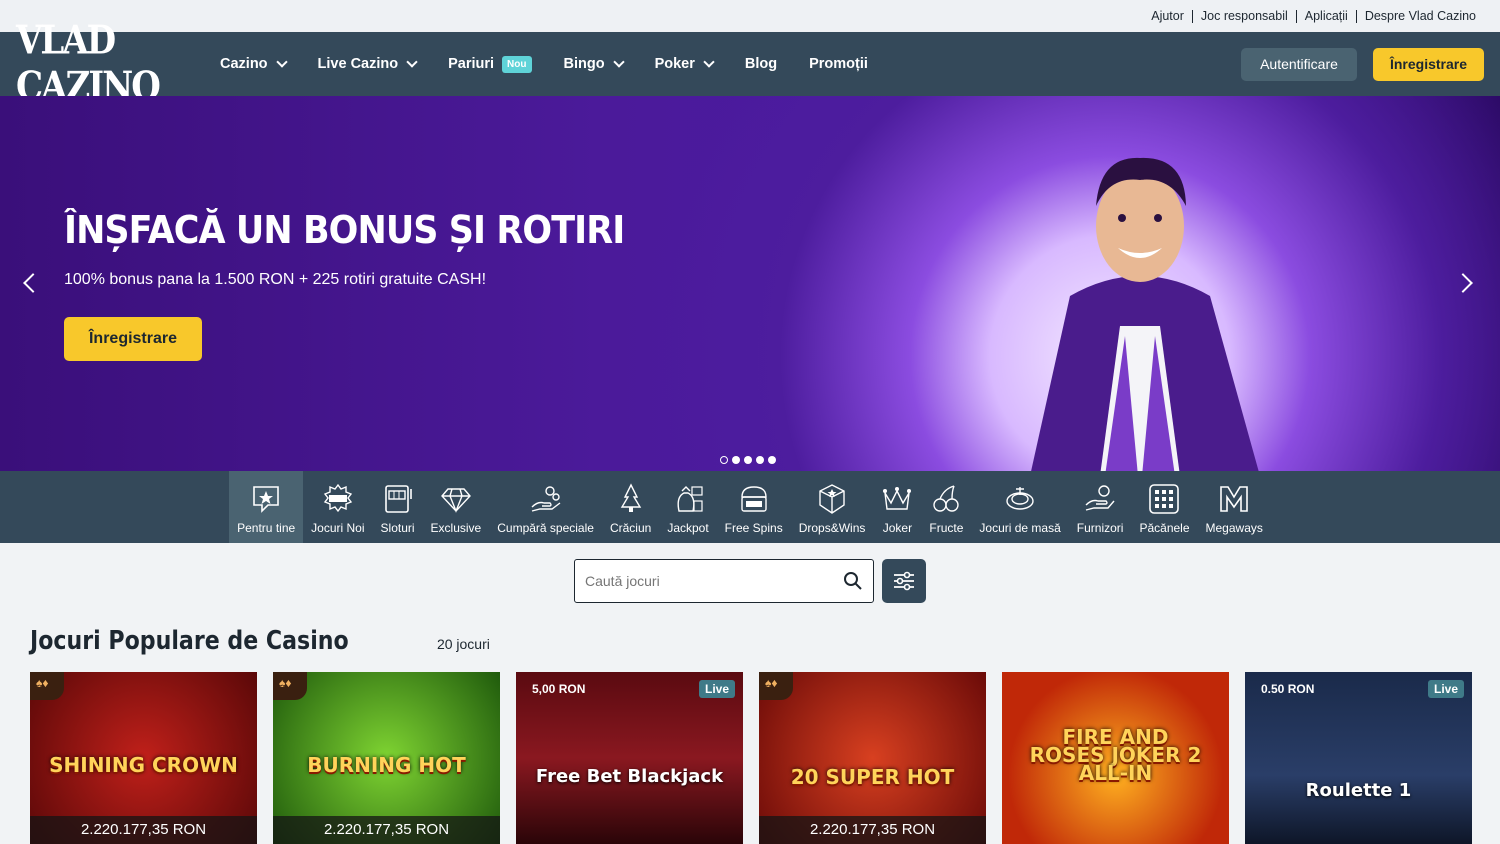 The image size is (1500, 844). I want to click on nav-item-poker: Poker, so click(684, 64).